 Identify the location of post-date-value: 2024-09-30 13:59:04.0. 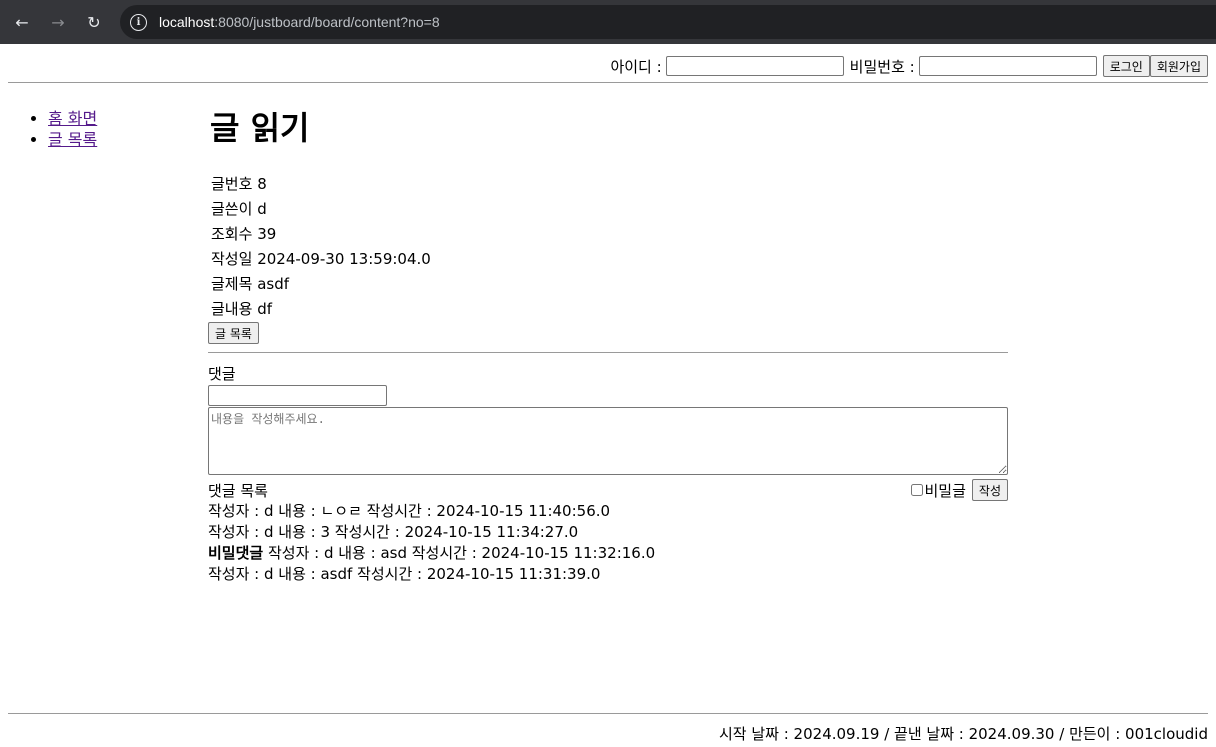
(344, 259).